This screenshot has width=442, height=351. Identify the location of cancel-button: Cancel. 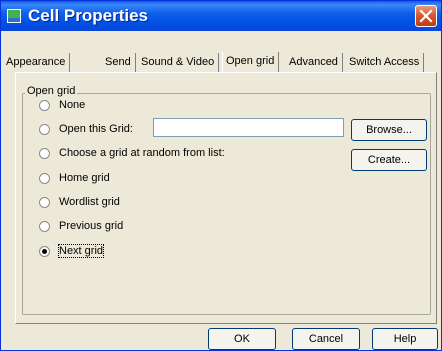
(326, 339).